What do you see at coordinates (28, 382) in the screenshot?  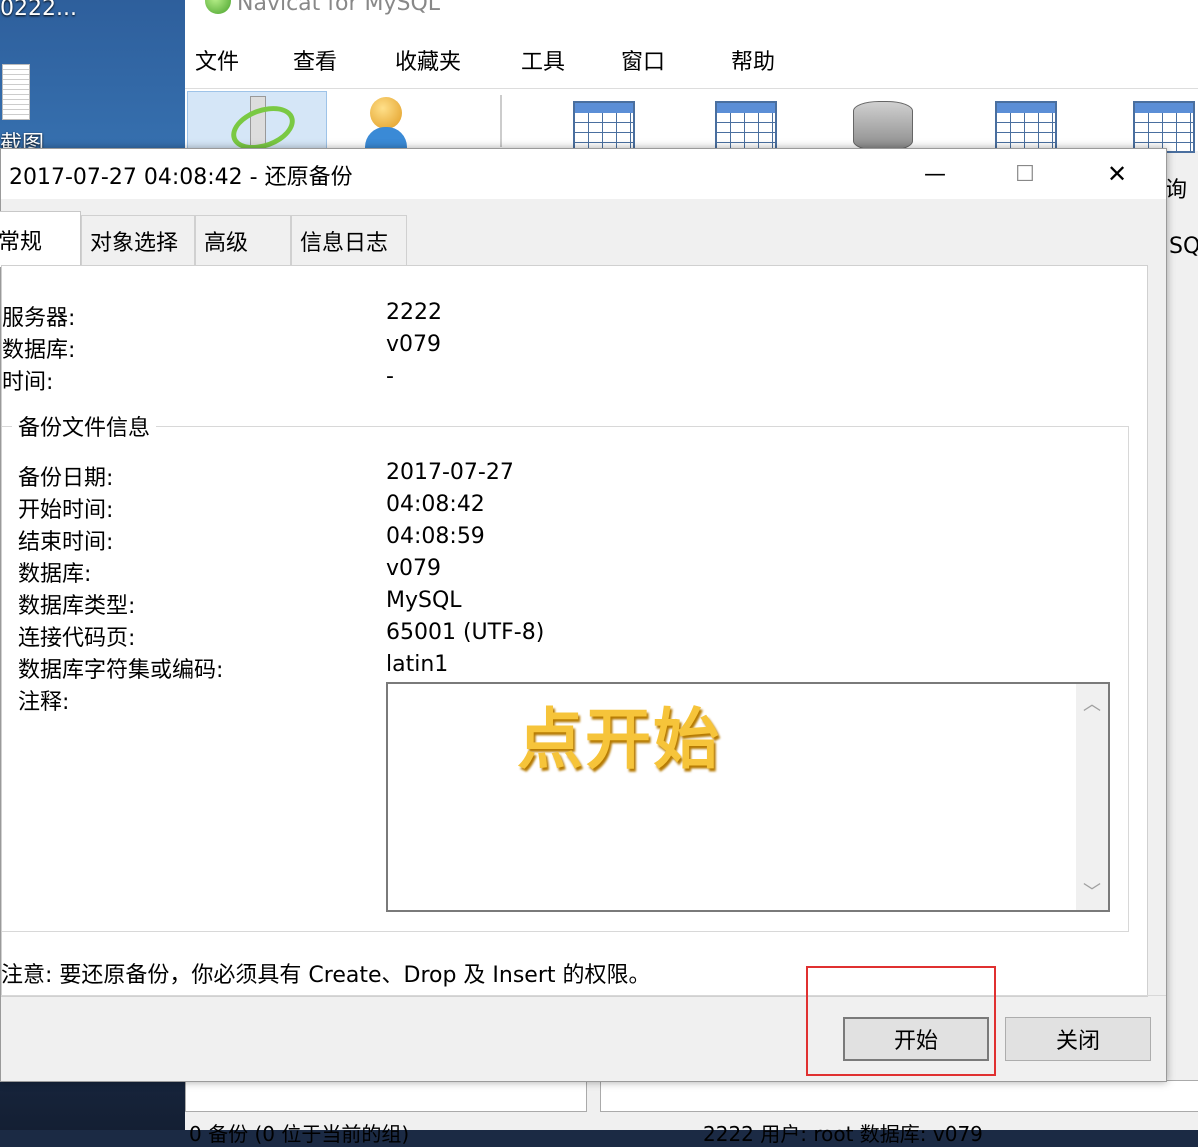 I see `time-label: 时间:` at bounding box center [28, 382].